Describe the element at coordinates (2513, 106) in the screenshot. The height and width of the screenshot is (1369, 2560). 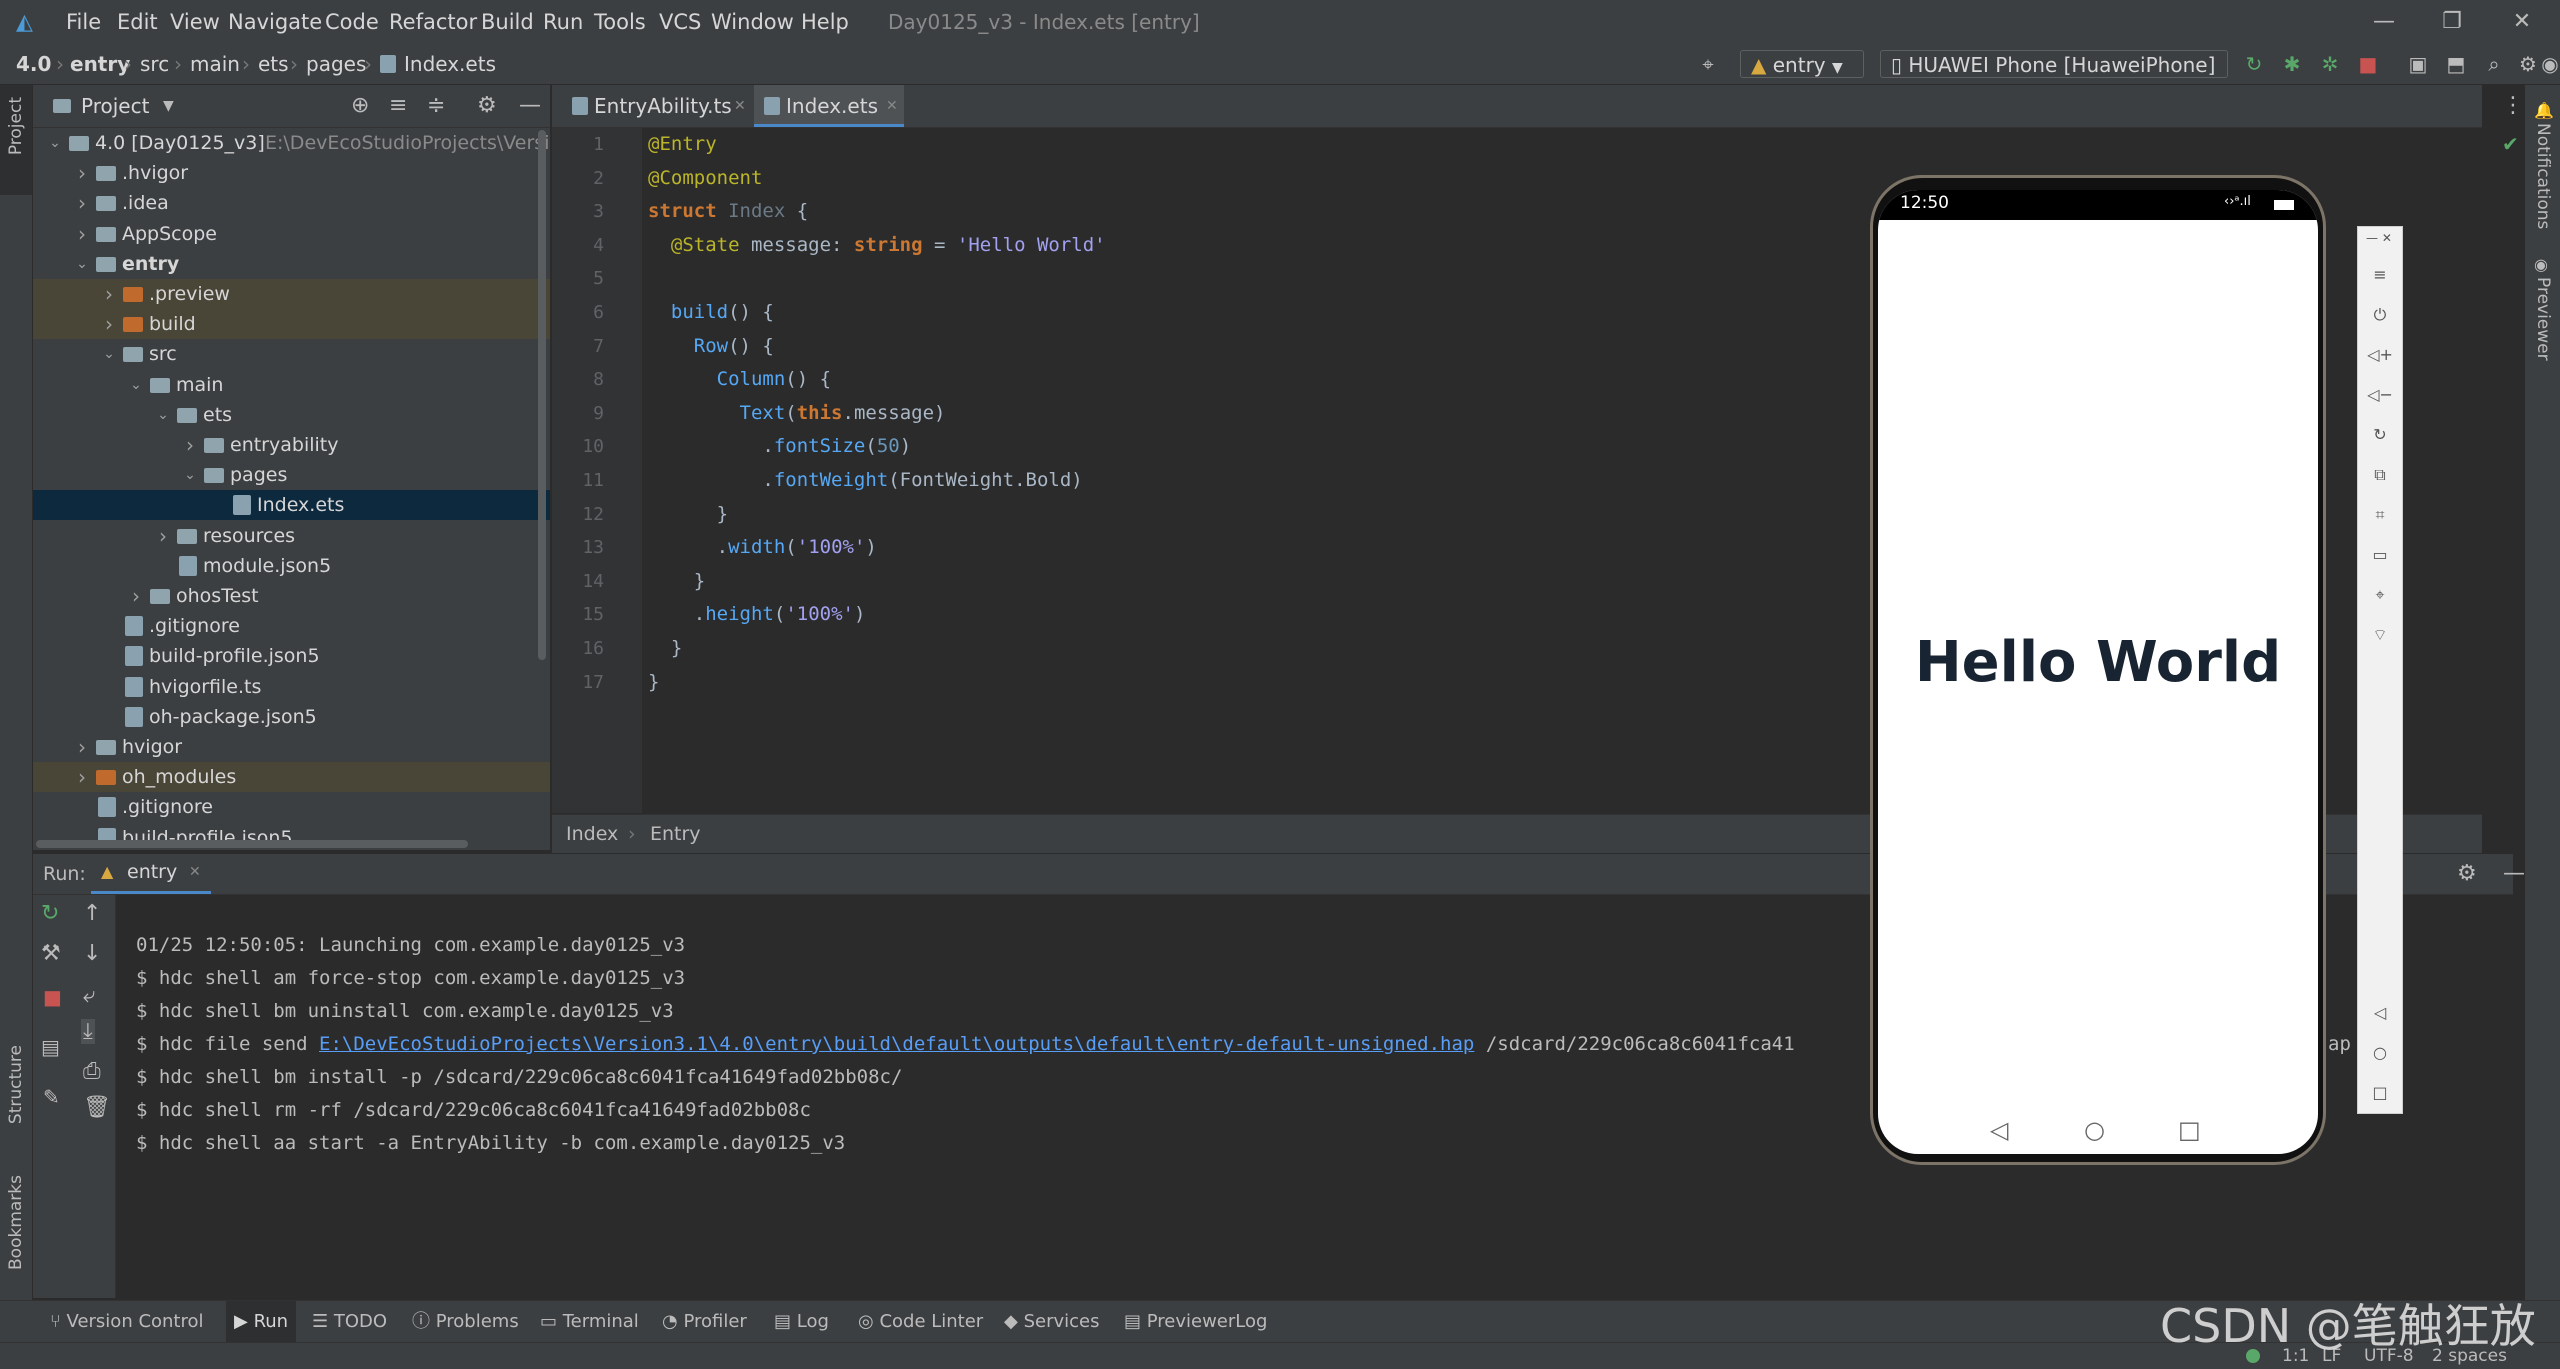
I see `more-icon: ⋮` at that location.